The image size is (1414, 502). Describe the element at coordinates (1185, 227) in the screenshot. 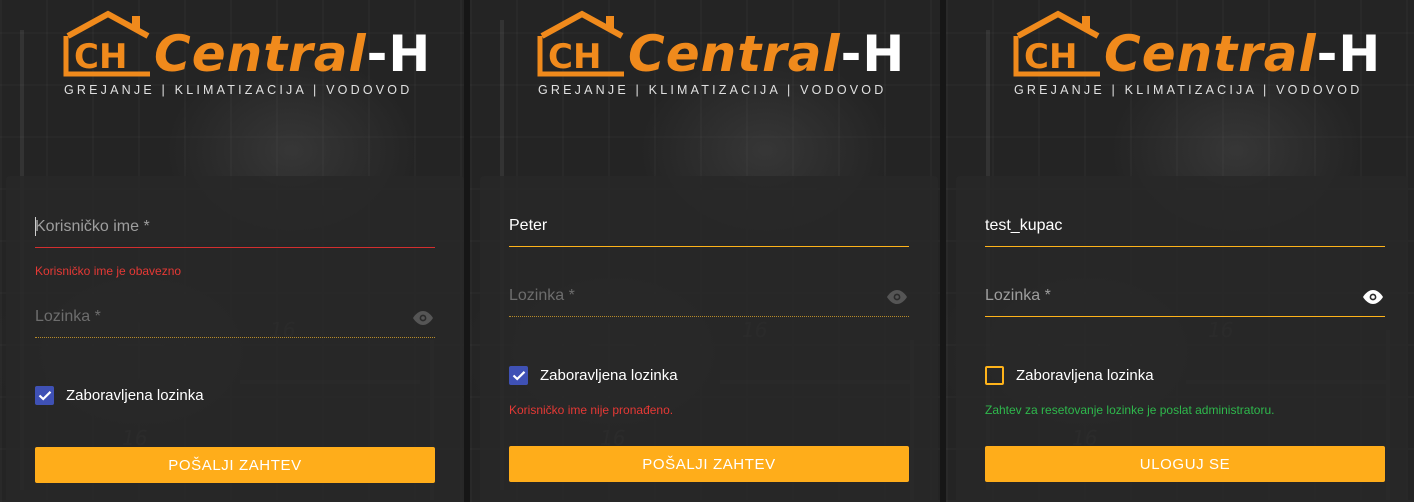

I see `username-field: test_kupac` at that location.